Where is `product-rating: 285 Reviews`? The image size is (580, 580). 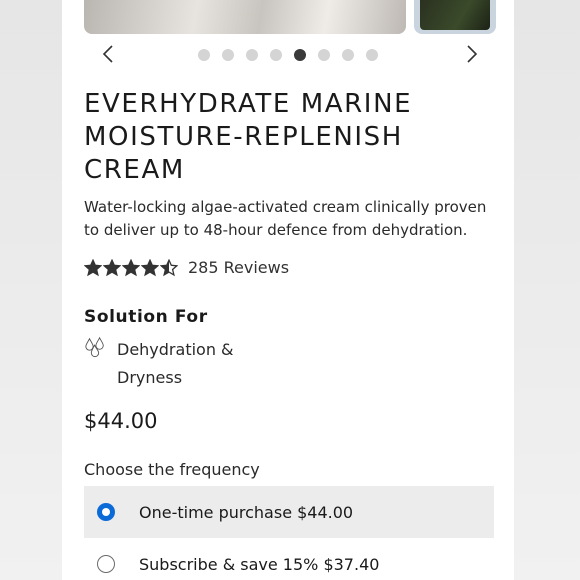 product-rating: 285 Reviews is located at coordinates (186, 267).